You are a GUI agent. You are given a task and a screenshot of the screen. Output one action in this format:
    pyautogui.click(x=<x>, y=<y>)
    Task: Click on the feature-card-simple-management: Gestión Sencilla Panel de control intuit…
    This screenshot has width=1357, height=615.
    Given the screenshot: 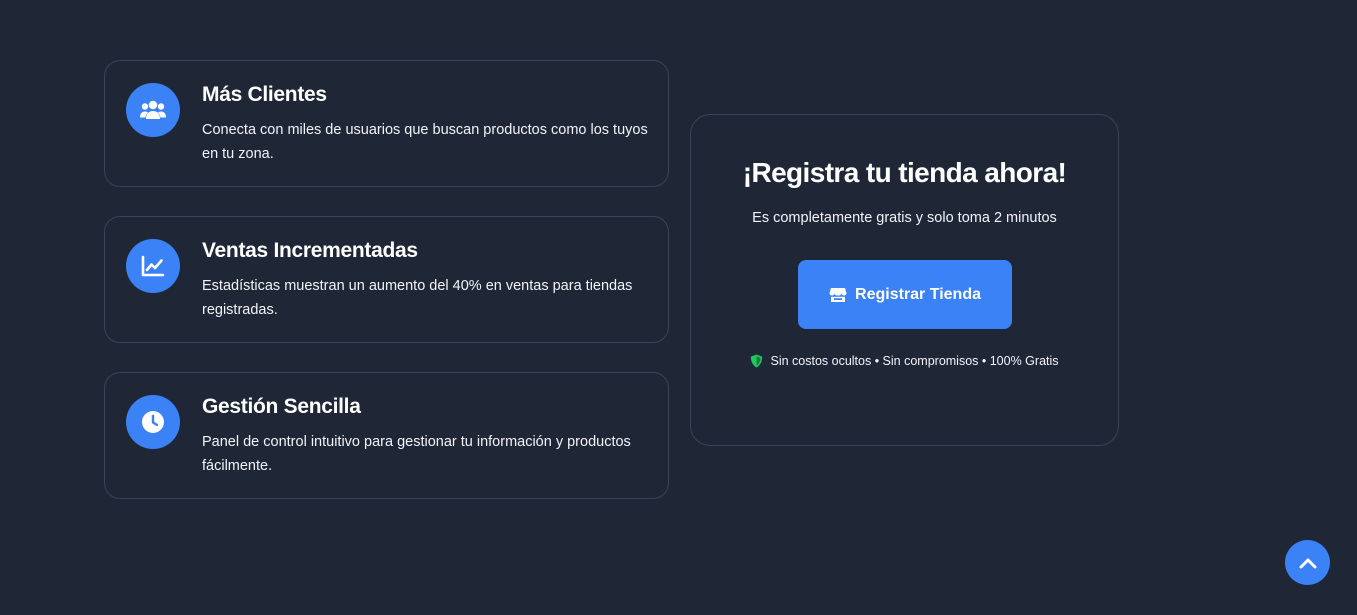 What is the action you would take?
    pyautogui.click(x=386, y=435)
    